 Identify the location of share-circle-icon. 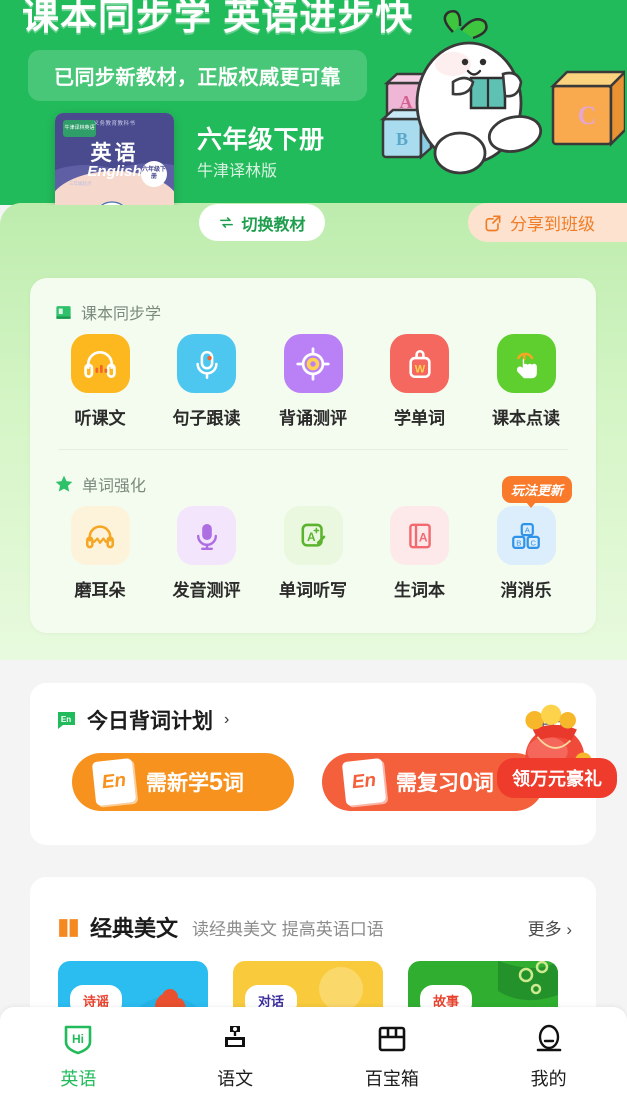
(493, 223).